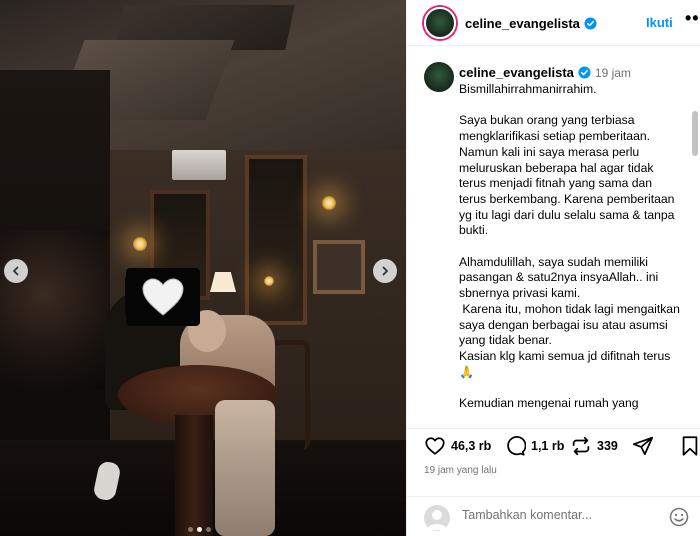  I want to click on smiley-icon, so click(679, 517).